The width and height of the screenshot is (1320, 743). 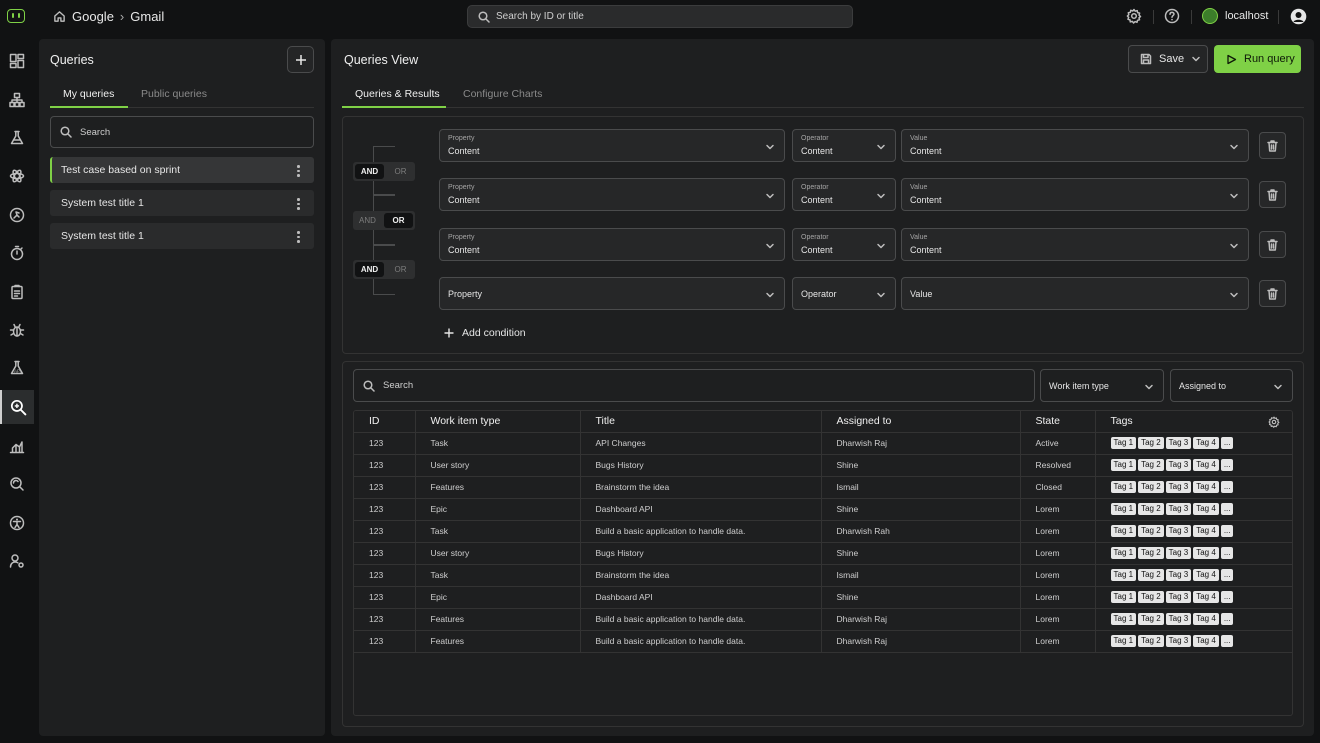 What do you see at coordinates (17, 292) in the screenshot?
I see `clipboard-icon` at bounding box center [17, 292].